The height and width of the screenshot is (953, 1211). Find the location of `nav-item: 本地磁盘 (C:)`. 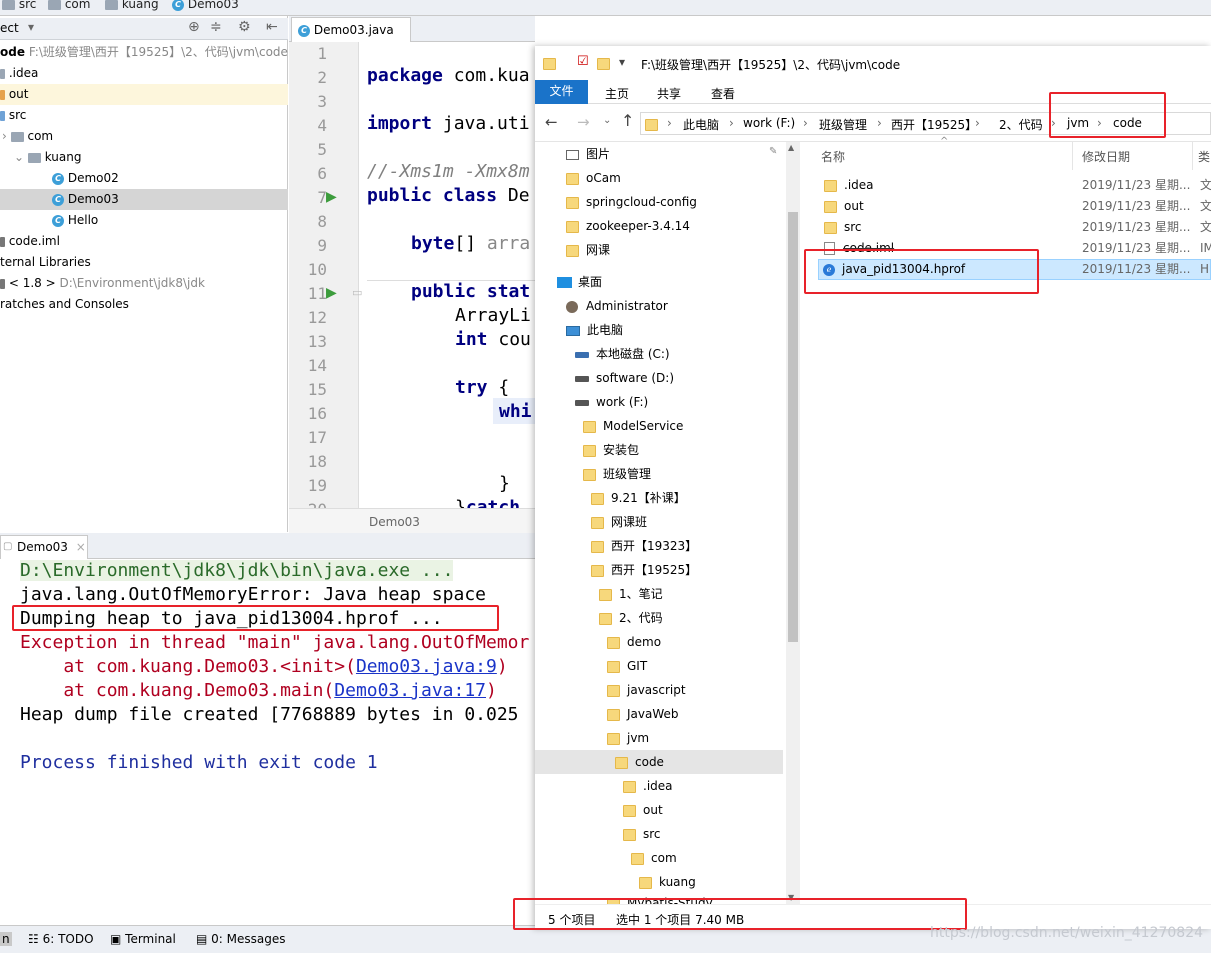

nav-item: 本地磁盘 (C:) is located at coordinates (622, 354).